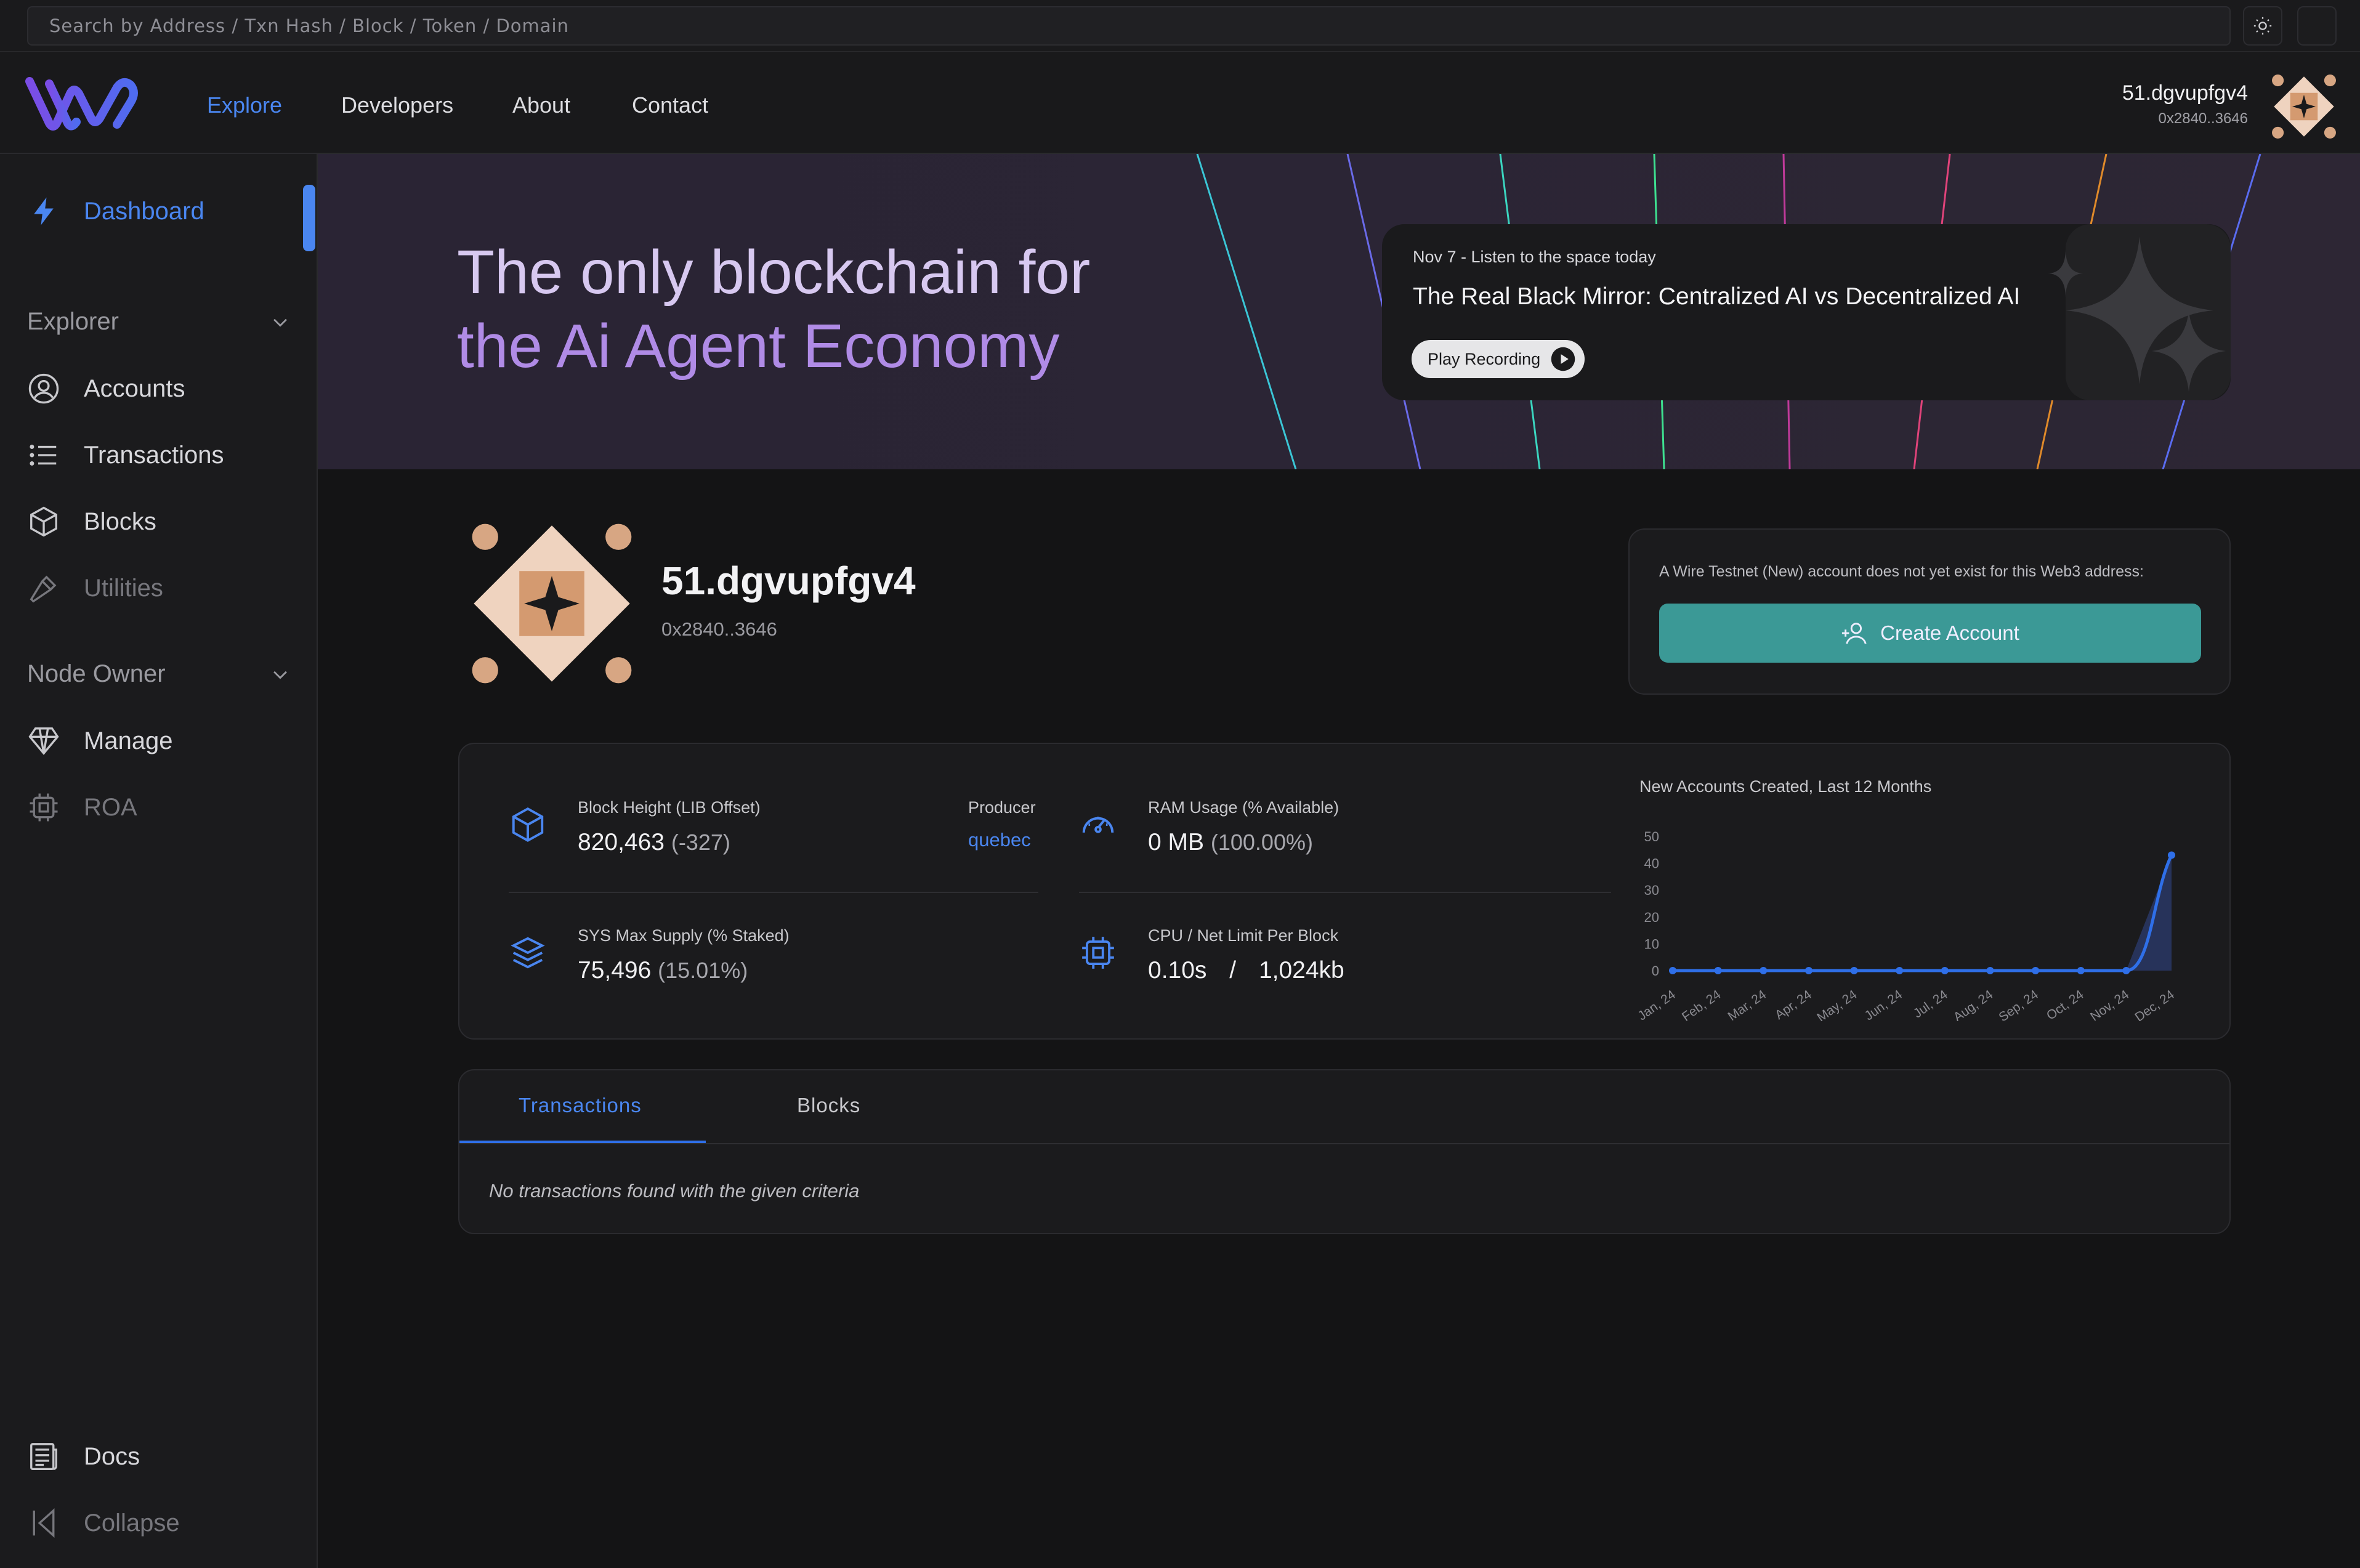 The width and height of the screenshot is (2360, 1568). I want to click on y-tick-label: 30, so click(1651, 890).